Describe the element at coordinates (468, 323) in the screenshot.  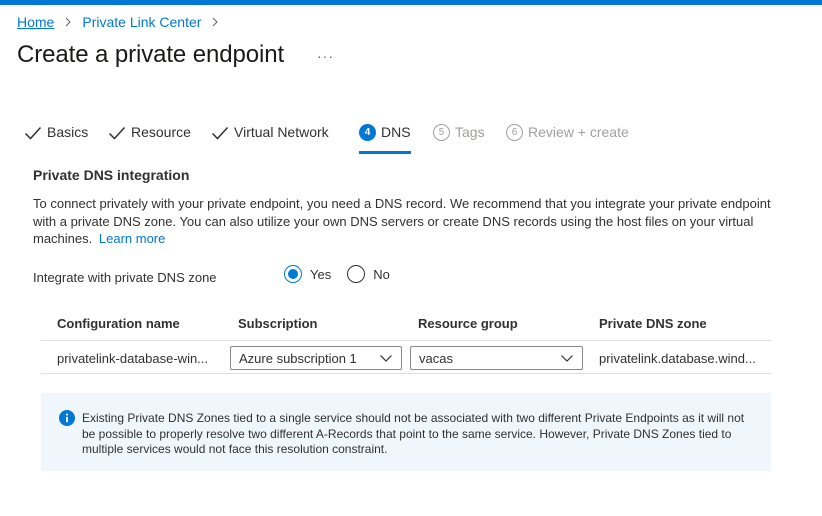
I see `column-header-resource-group: Resource group` at that location.